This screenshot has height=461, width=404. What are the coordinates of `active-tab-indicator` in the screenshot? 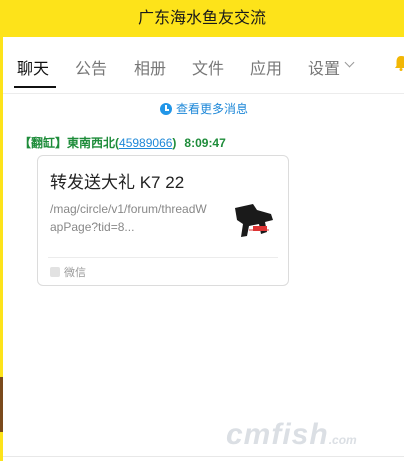 It's located at (35, 87).